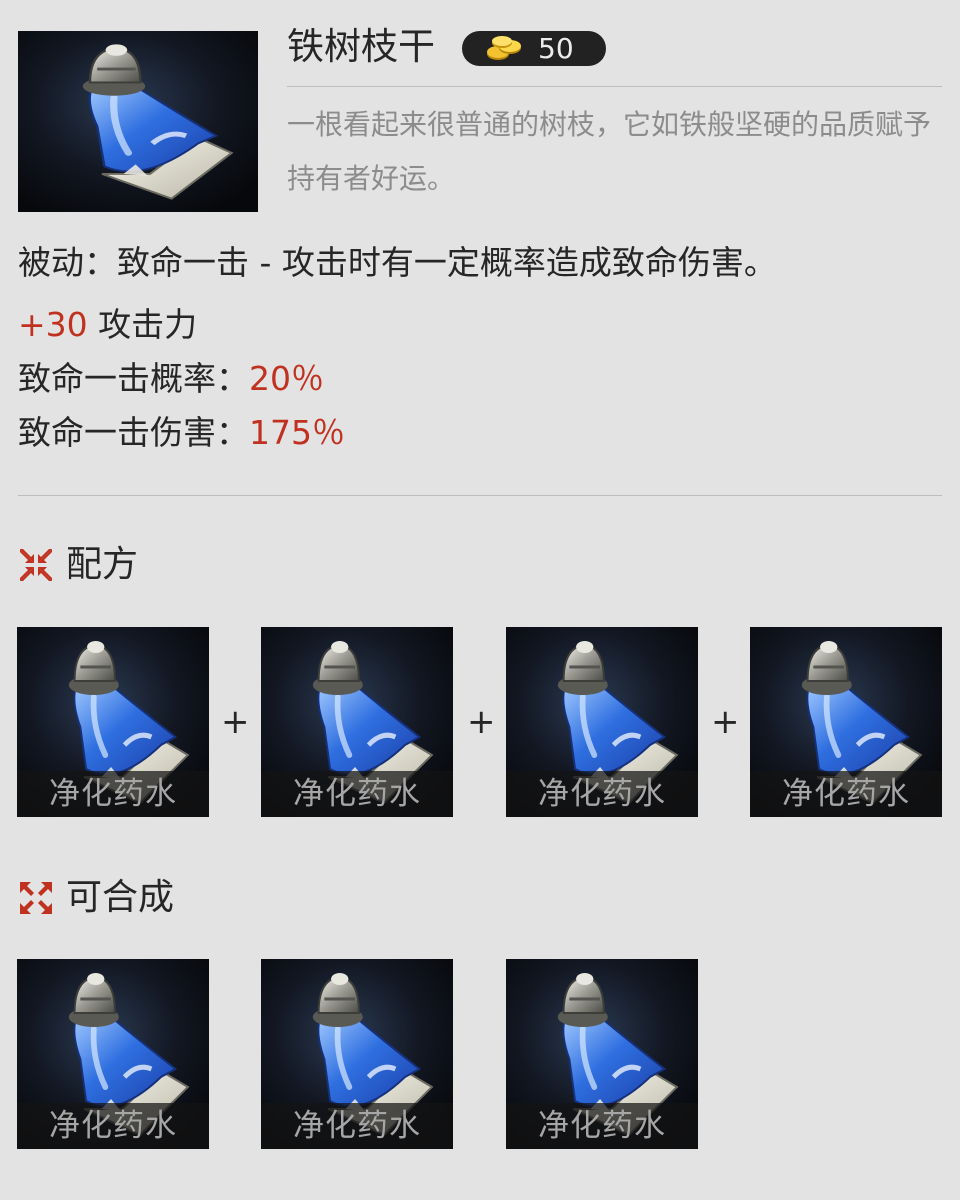 Image resolution: width=960 pixels, height=1200 pixels. I want to click on stat-crit-damage: 致命一击伤害：175％, so click(181, 433).